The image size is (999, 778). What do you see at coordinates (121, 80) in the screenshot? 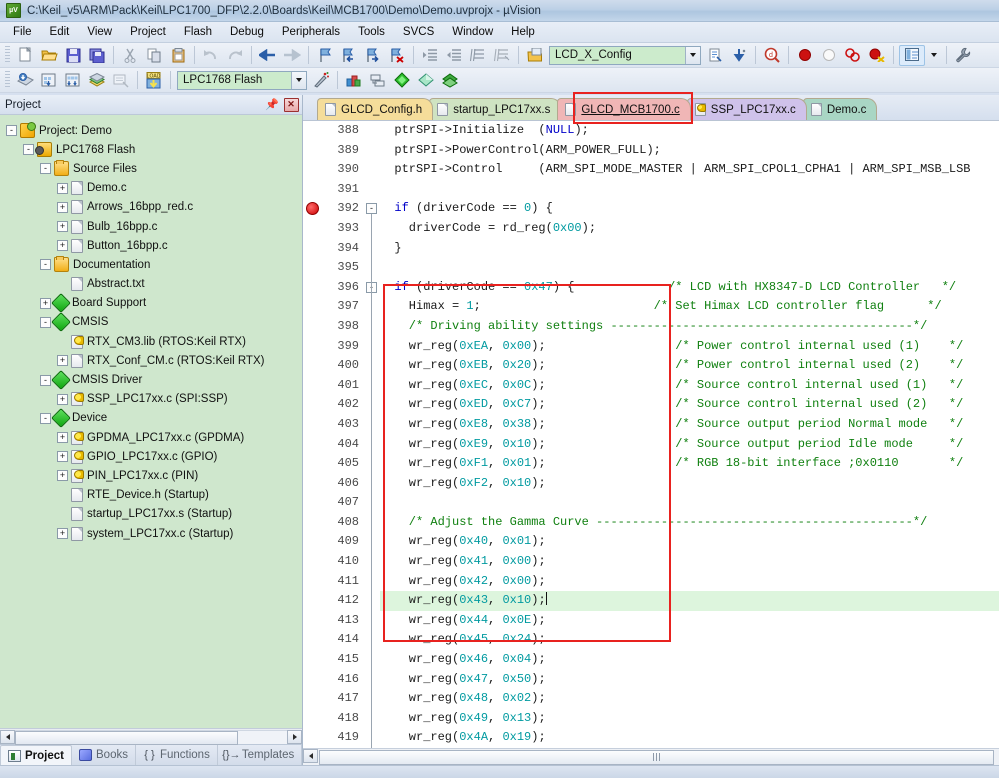
I see `stop-build-button` at bounding box center [121, 80].